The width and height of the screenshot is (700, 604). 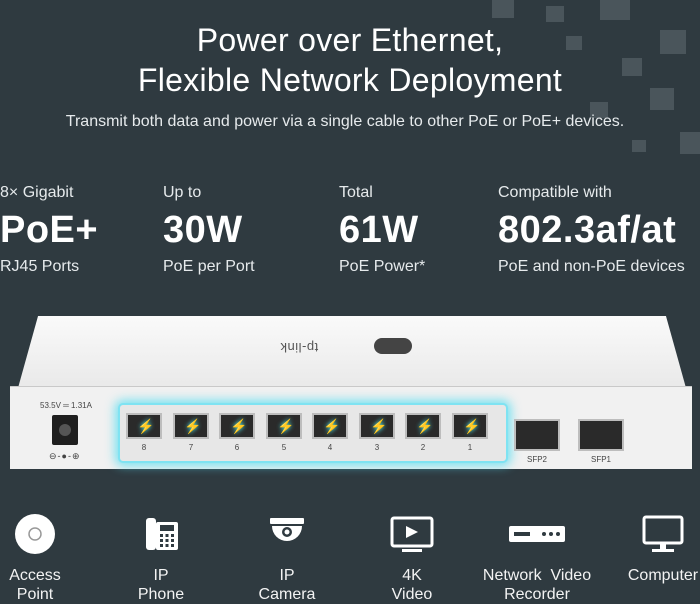 What do you see at coordinates (537, 558) in the screenshot?
I see `device-network-video-recorder: Network Video Recorder` at bounding box center [537, 558].